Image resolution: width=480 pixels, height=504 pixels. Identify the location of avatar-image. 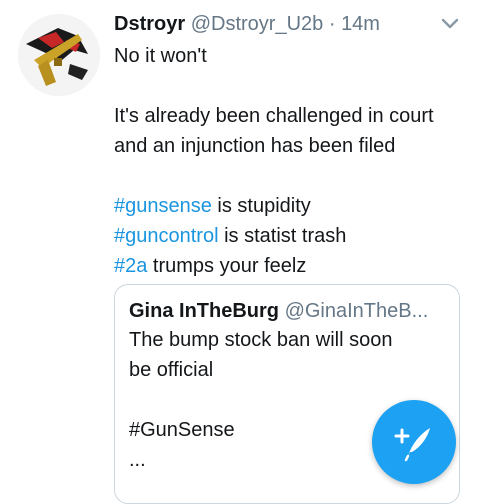
(59, 55).